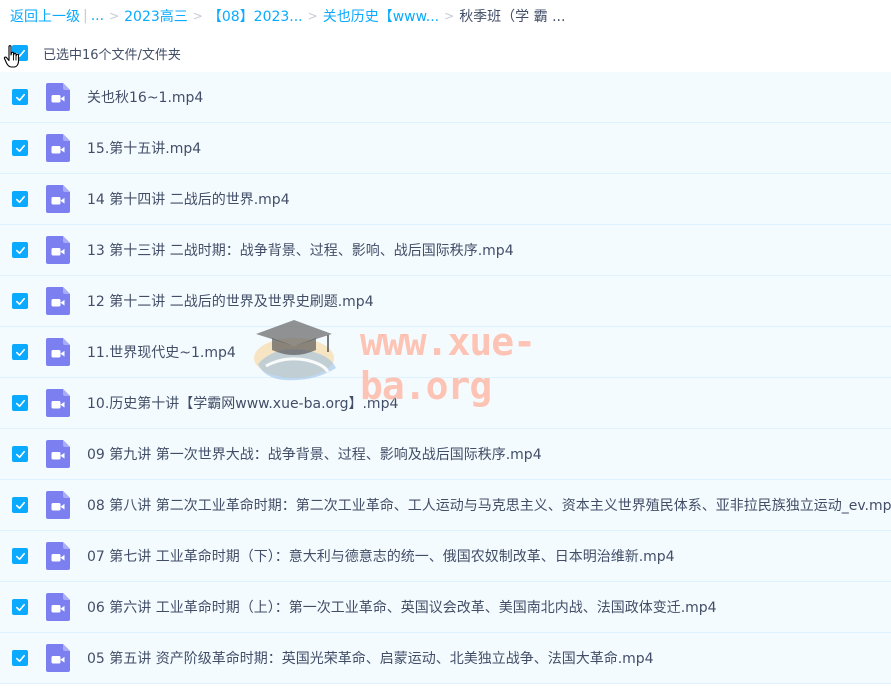 This screenshot has width=891, height=695. What do you see at coordinates (300, 250) in the screenshot?
I see `file-name: 13 第十三讲 二战时期：战争背景、过程、影响、战后国际秩序.mp4` at bounding box center [300, 250].